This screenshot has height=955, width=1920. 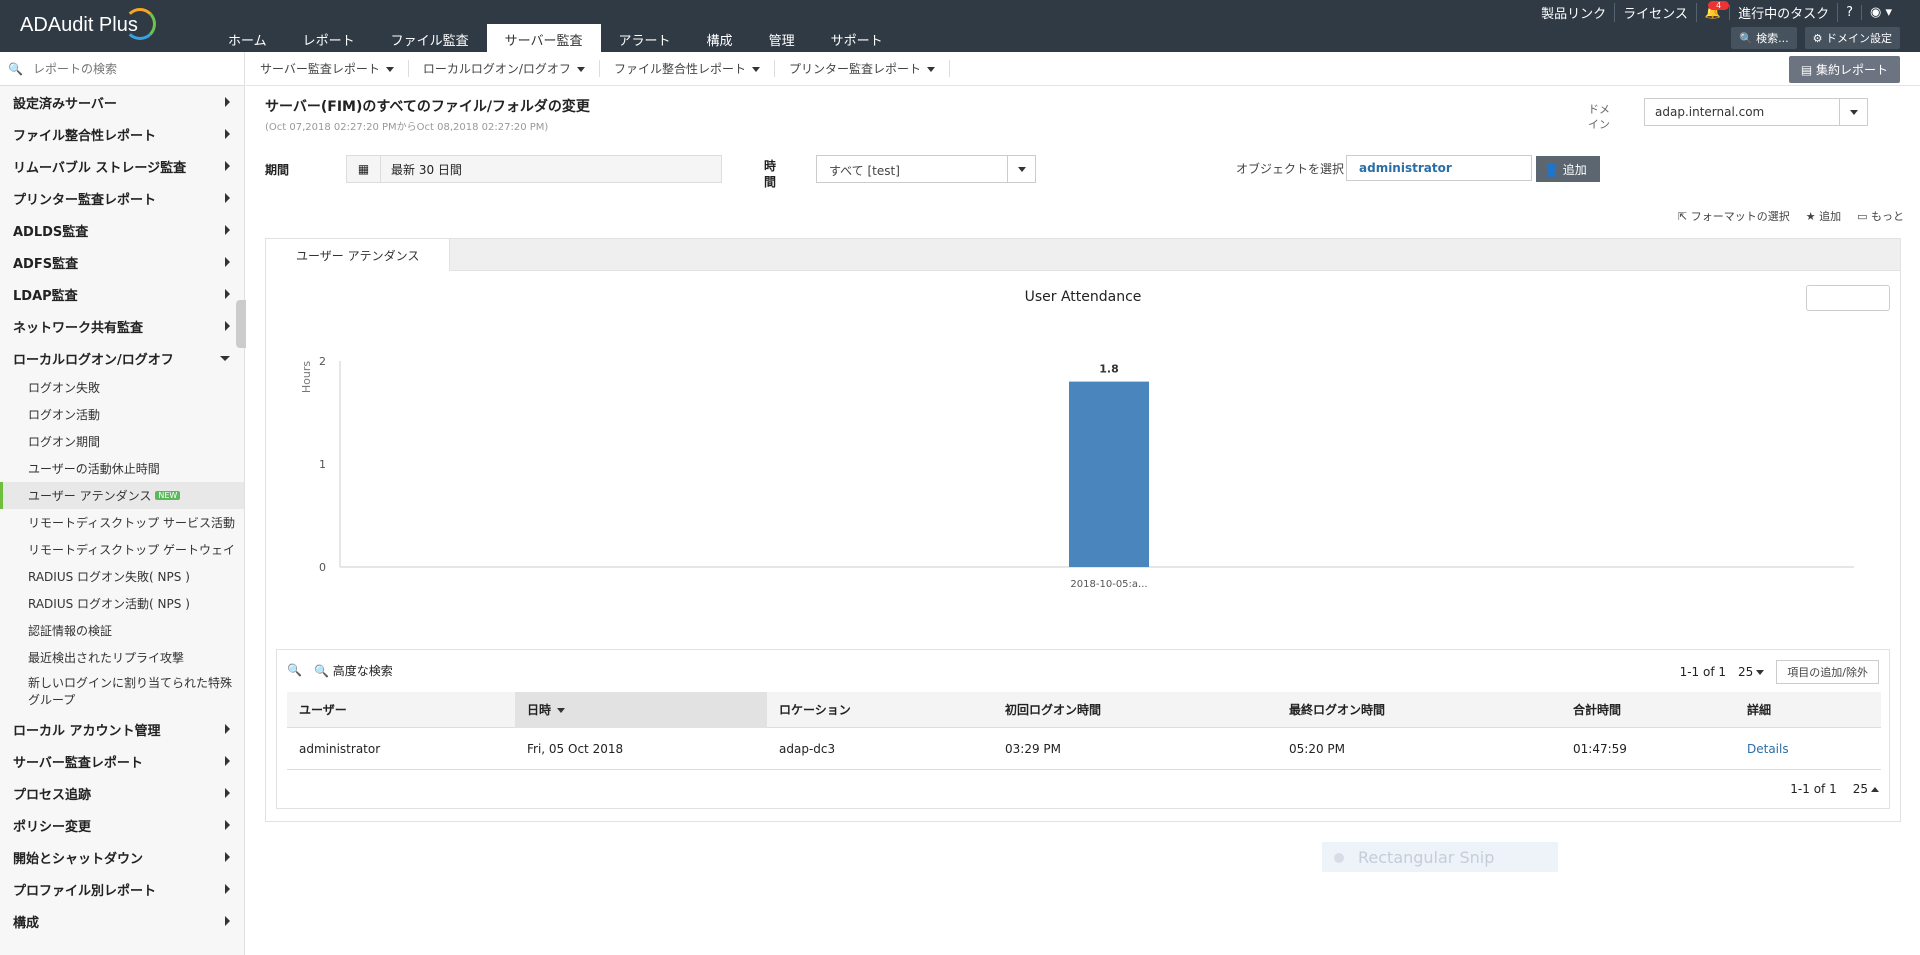 I want to click on sidebar-item-local-logon: ローカルログオン/ログオフ, so click(x=122, y=358).